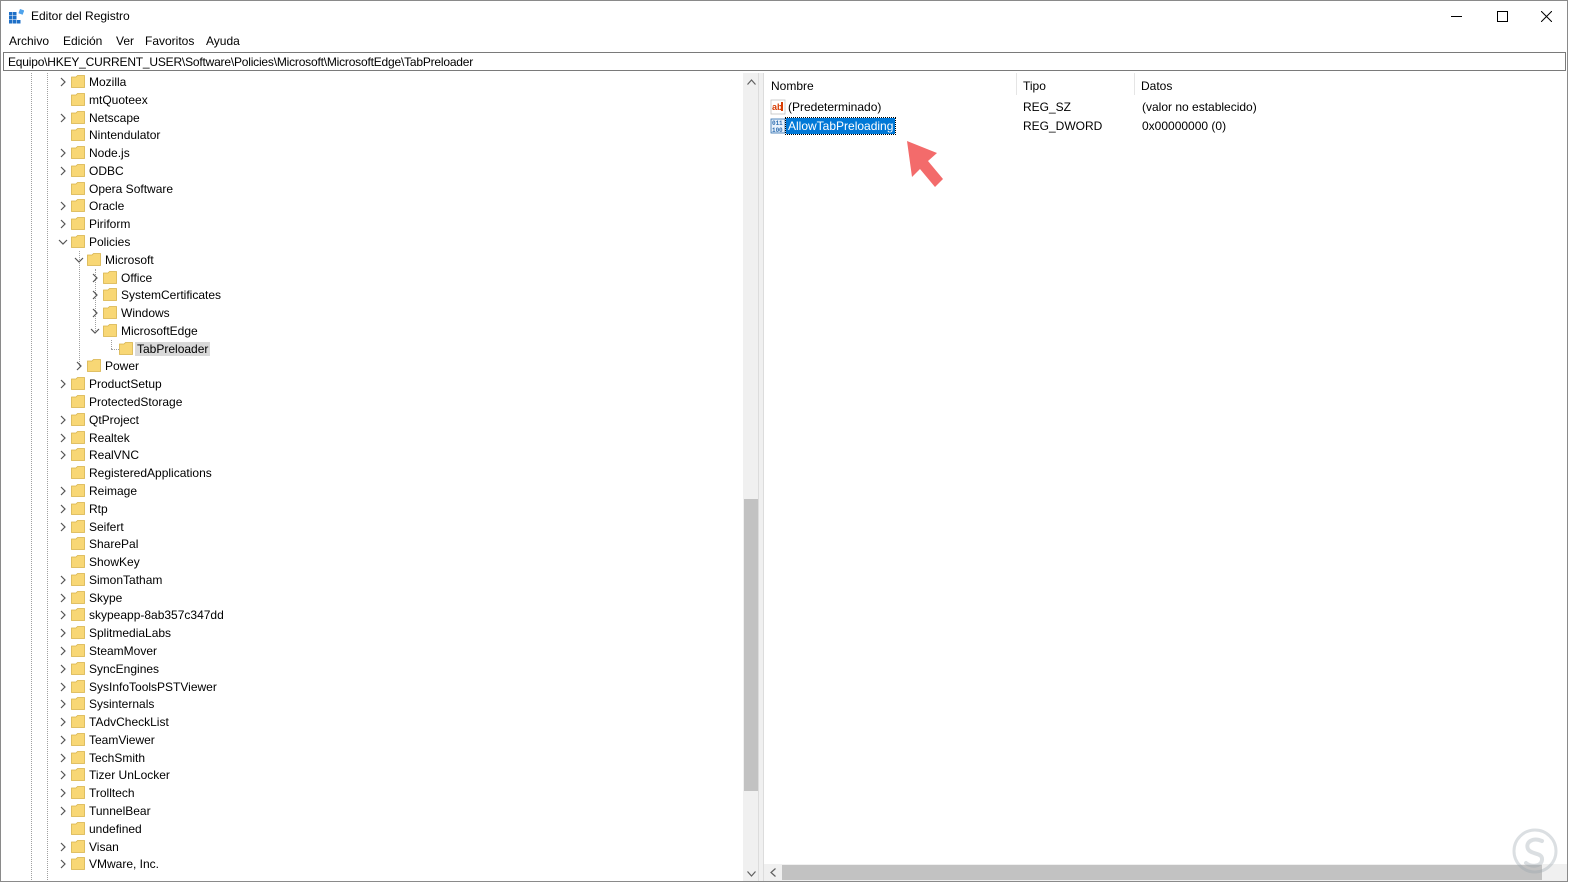  I want to click on tree-item-label: RealVNC, so click(114, 455).